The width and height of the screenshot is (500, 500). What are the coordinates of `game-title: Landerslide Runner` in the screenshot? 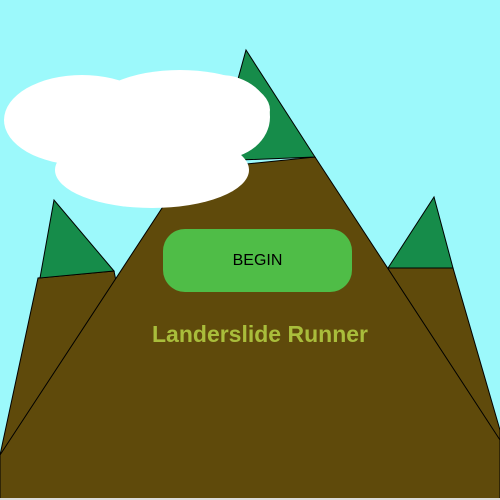 It's located at (260, 334).